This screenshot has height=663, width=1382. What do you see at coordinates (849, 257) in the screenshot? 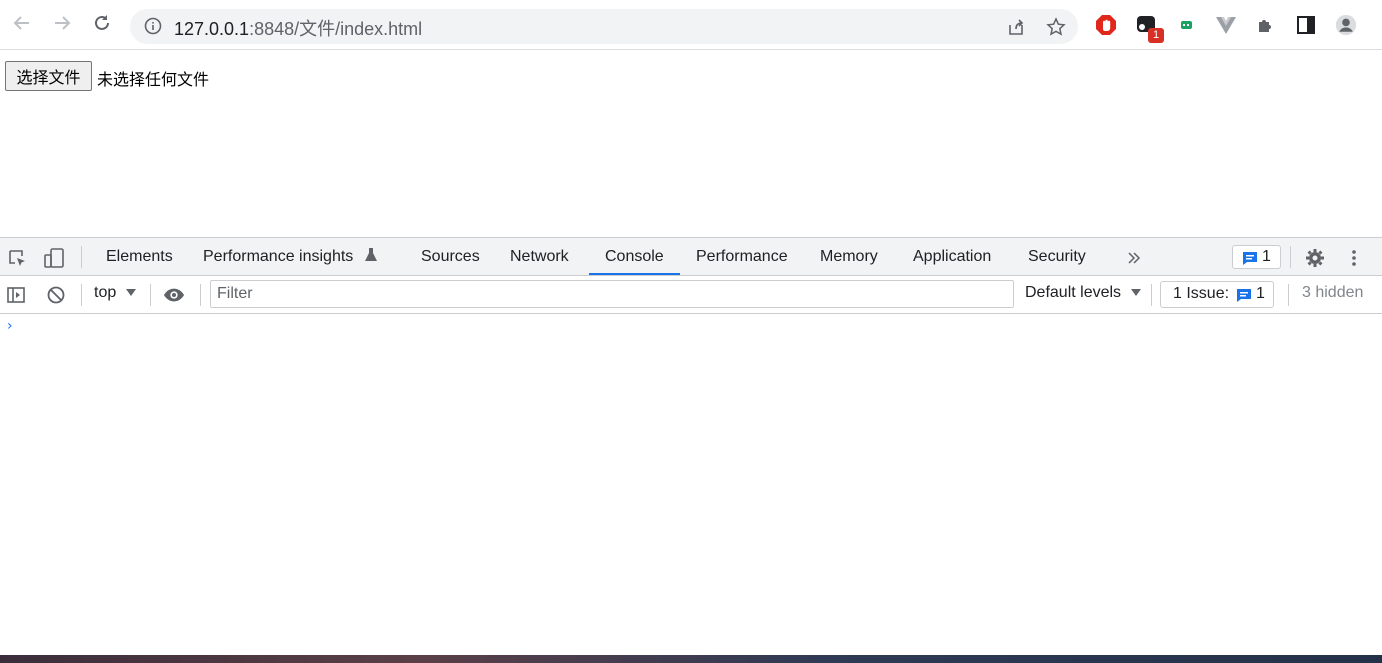
I see `tab-memory: Memory` at bounding box center [849, 257].